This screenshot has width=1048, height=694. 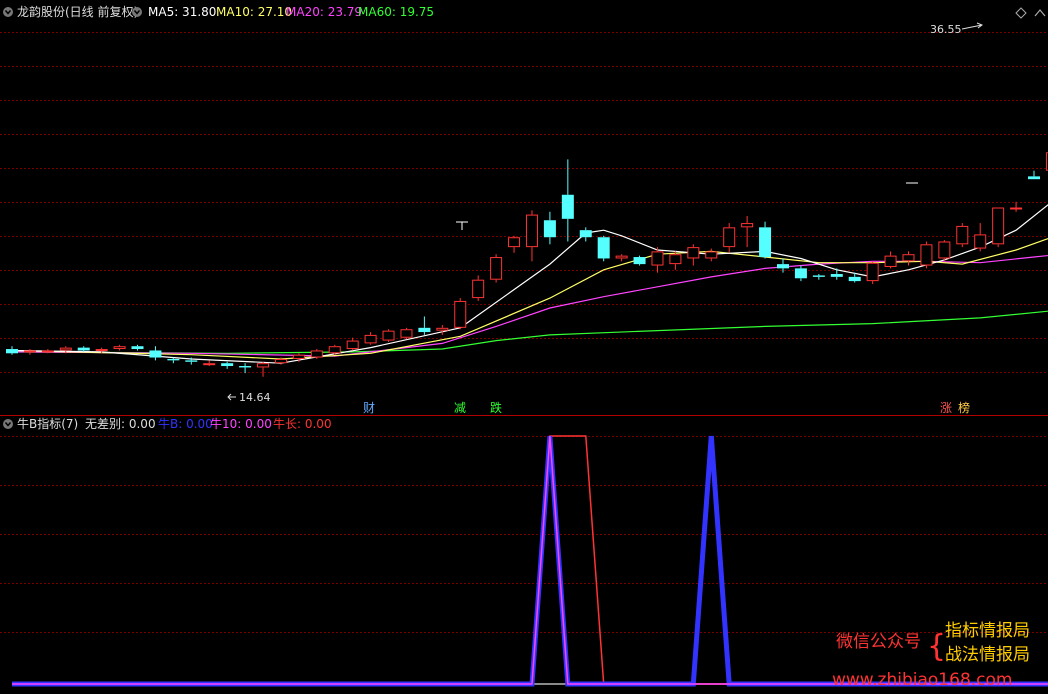 I want to click on niu10-label: 牛10: 0.00, so click(x=241, y=423).